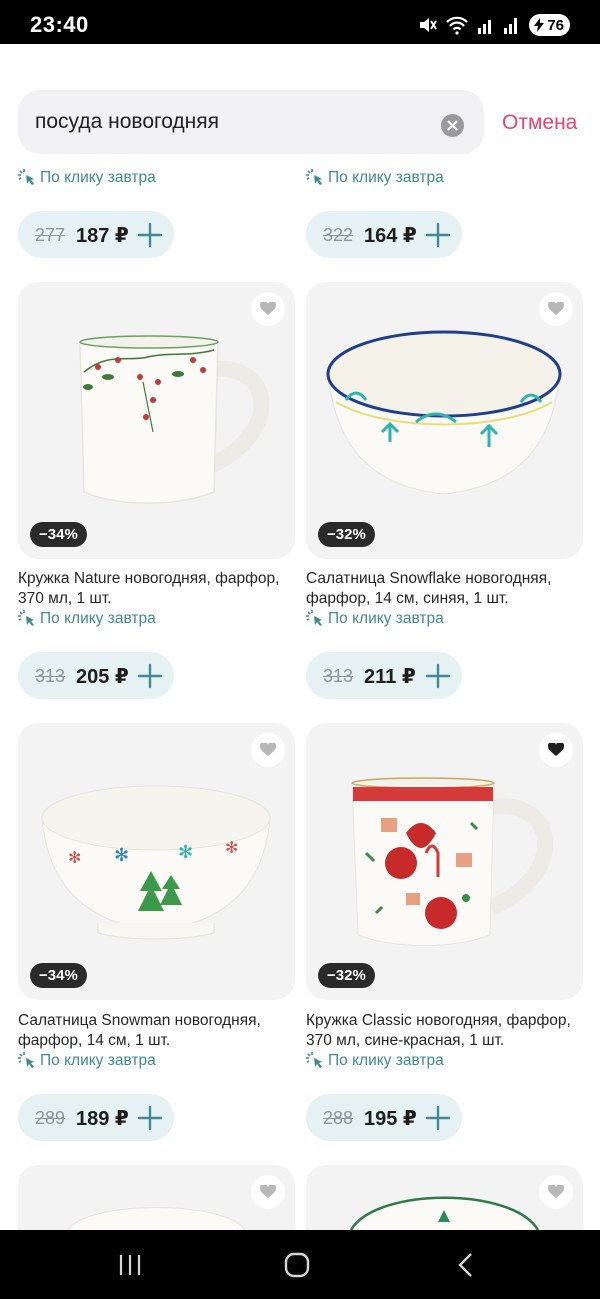 The image size is (600, 1299). I want to click on system-navigation-bar, so click(300, 1264).